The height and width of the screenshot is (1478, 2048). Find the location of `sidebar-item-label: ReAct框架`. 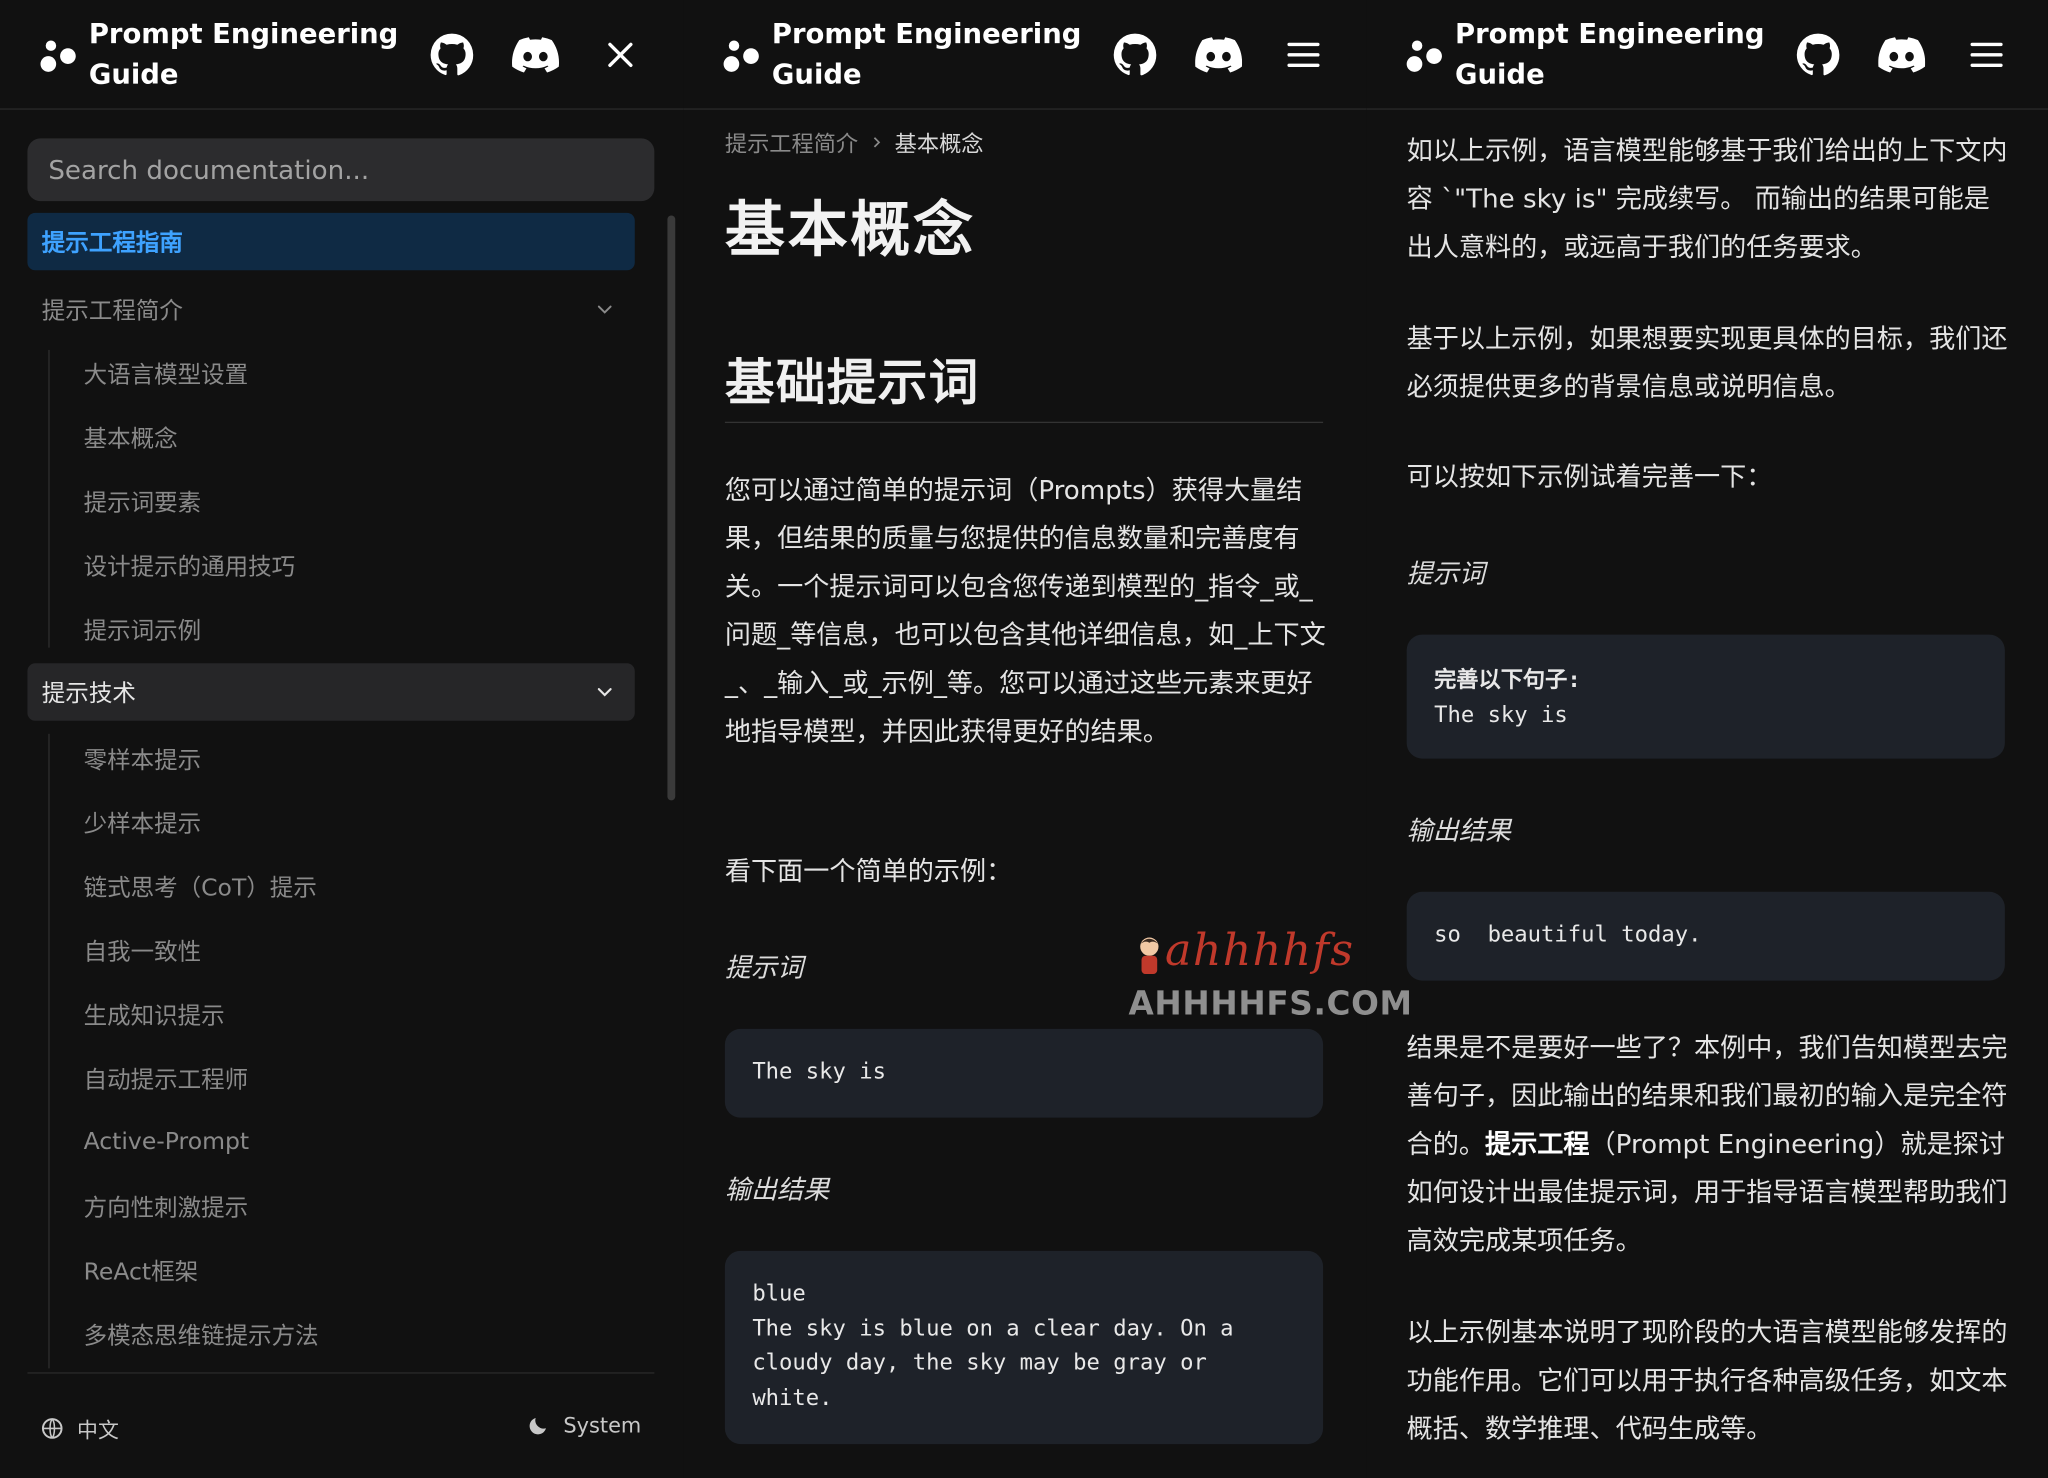

sidebar-item-label: ReAct框架 is located at coordinates (141, 1272).